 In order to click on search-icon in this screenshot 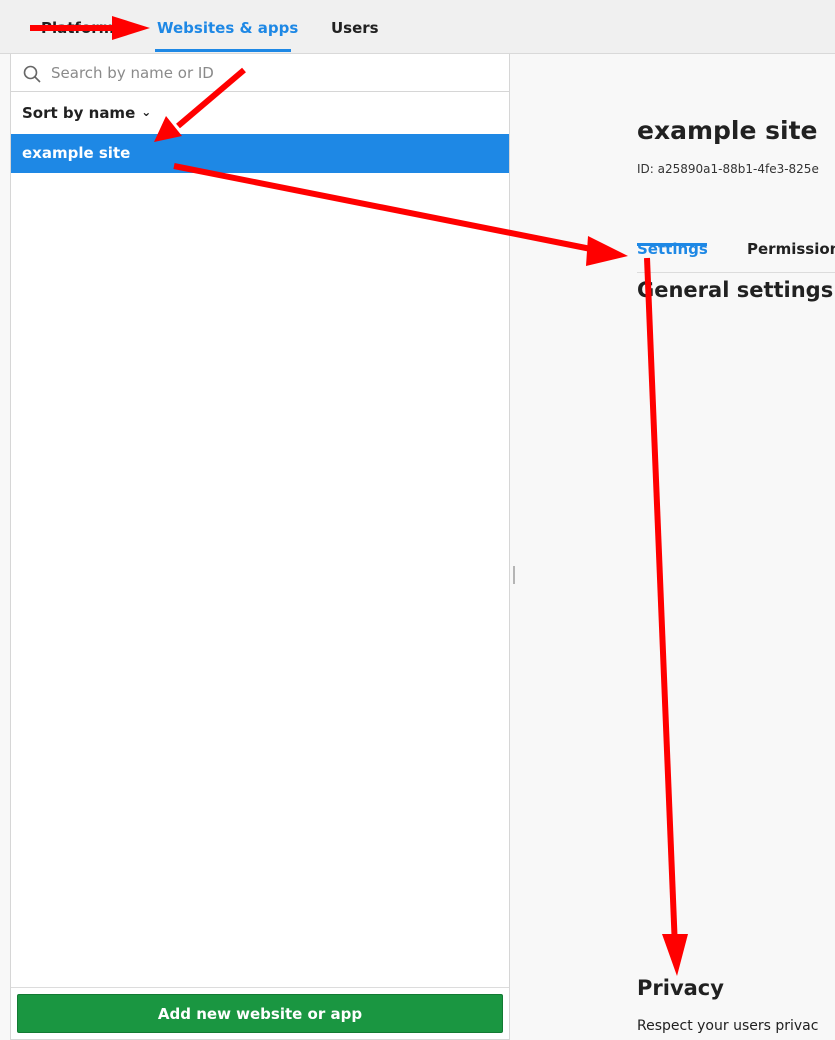, I will do `click(32, 74)`.